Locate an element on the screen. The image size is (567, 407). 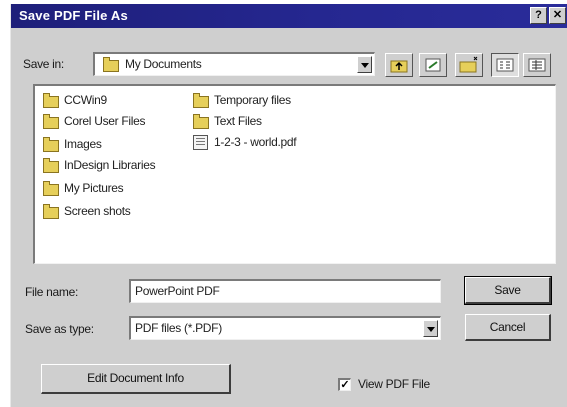
cancel-button: Cancel is located at coordinates (508, 327).